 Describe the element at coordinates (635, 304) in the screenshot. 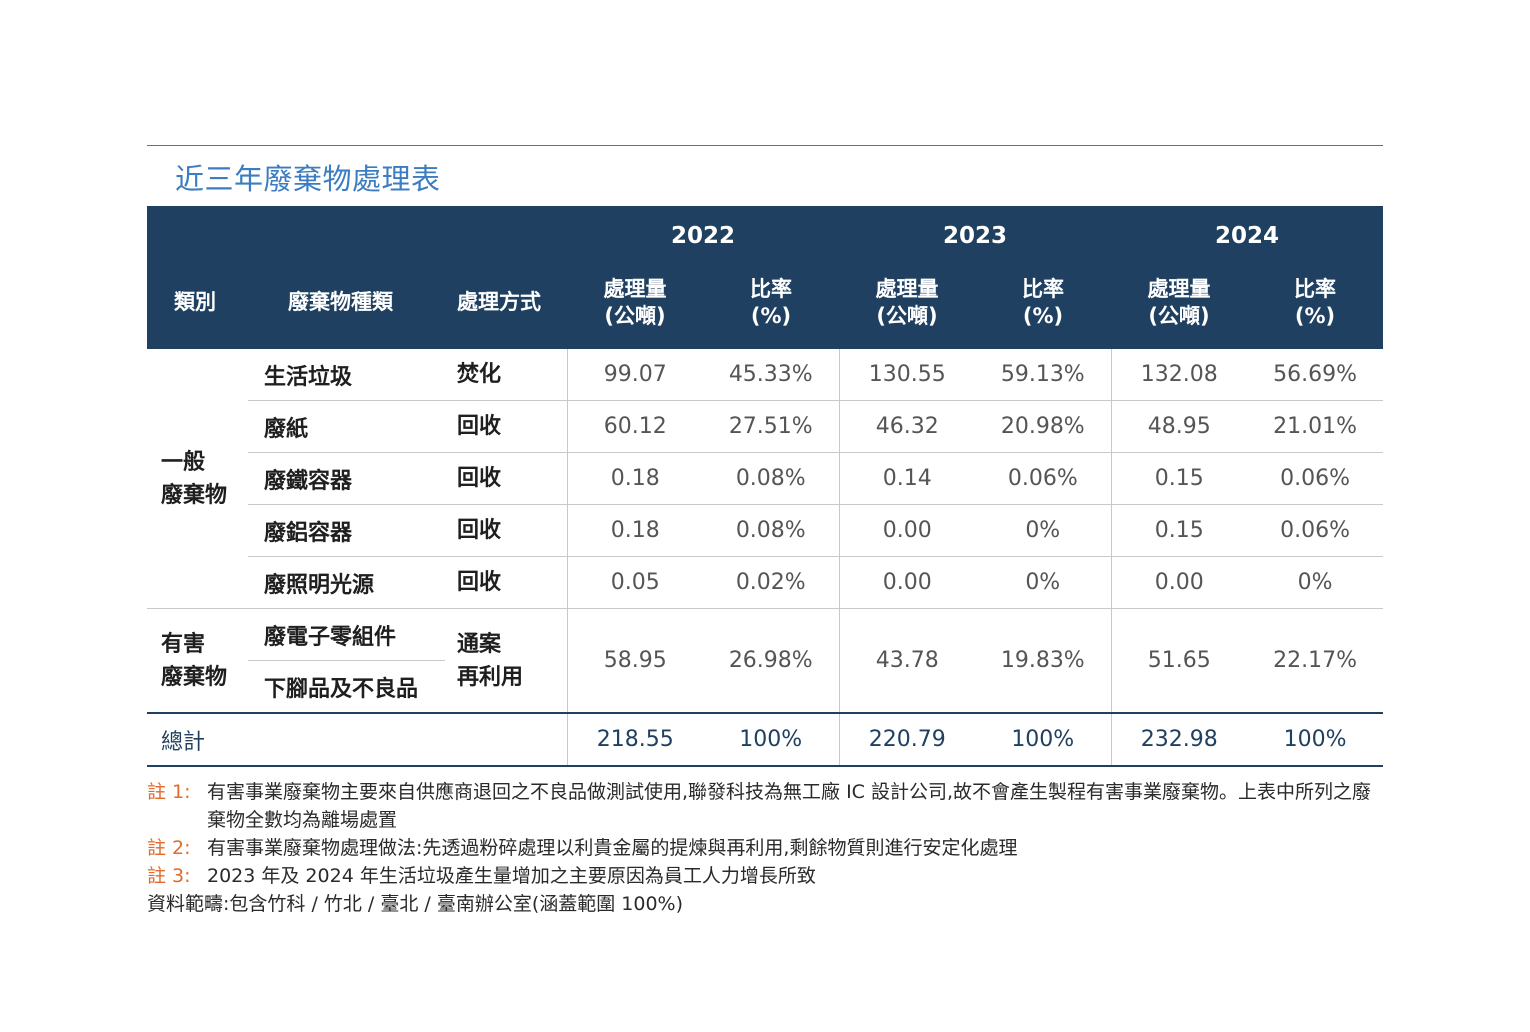

I see `amount-header-2022: 處理量 (公噸)` at that location.